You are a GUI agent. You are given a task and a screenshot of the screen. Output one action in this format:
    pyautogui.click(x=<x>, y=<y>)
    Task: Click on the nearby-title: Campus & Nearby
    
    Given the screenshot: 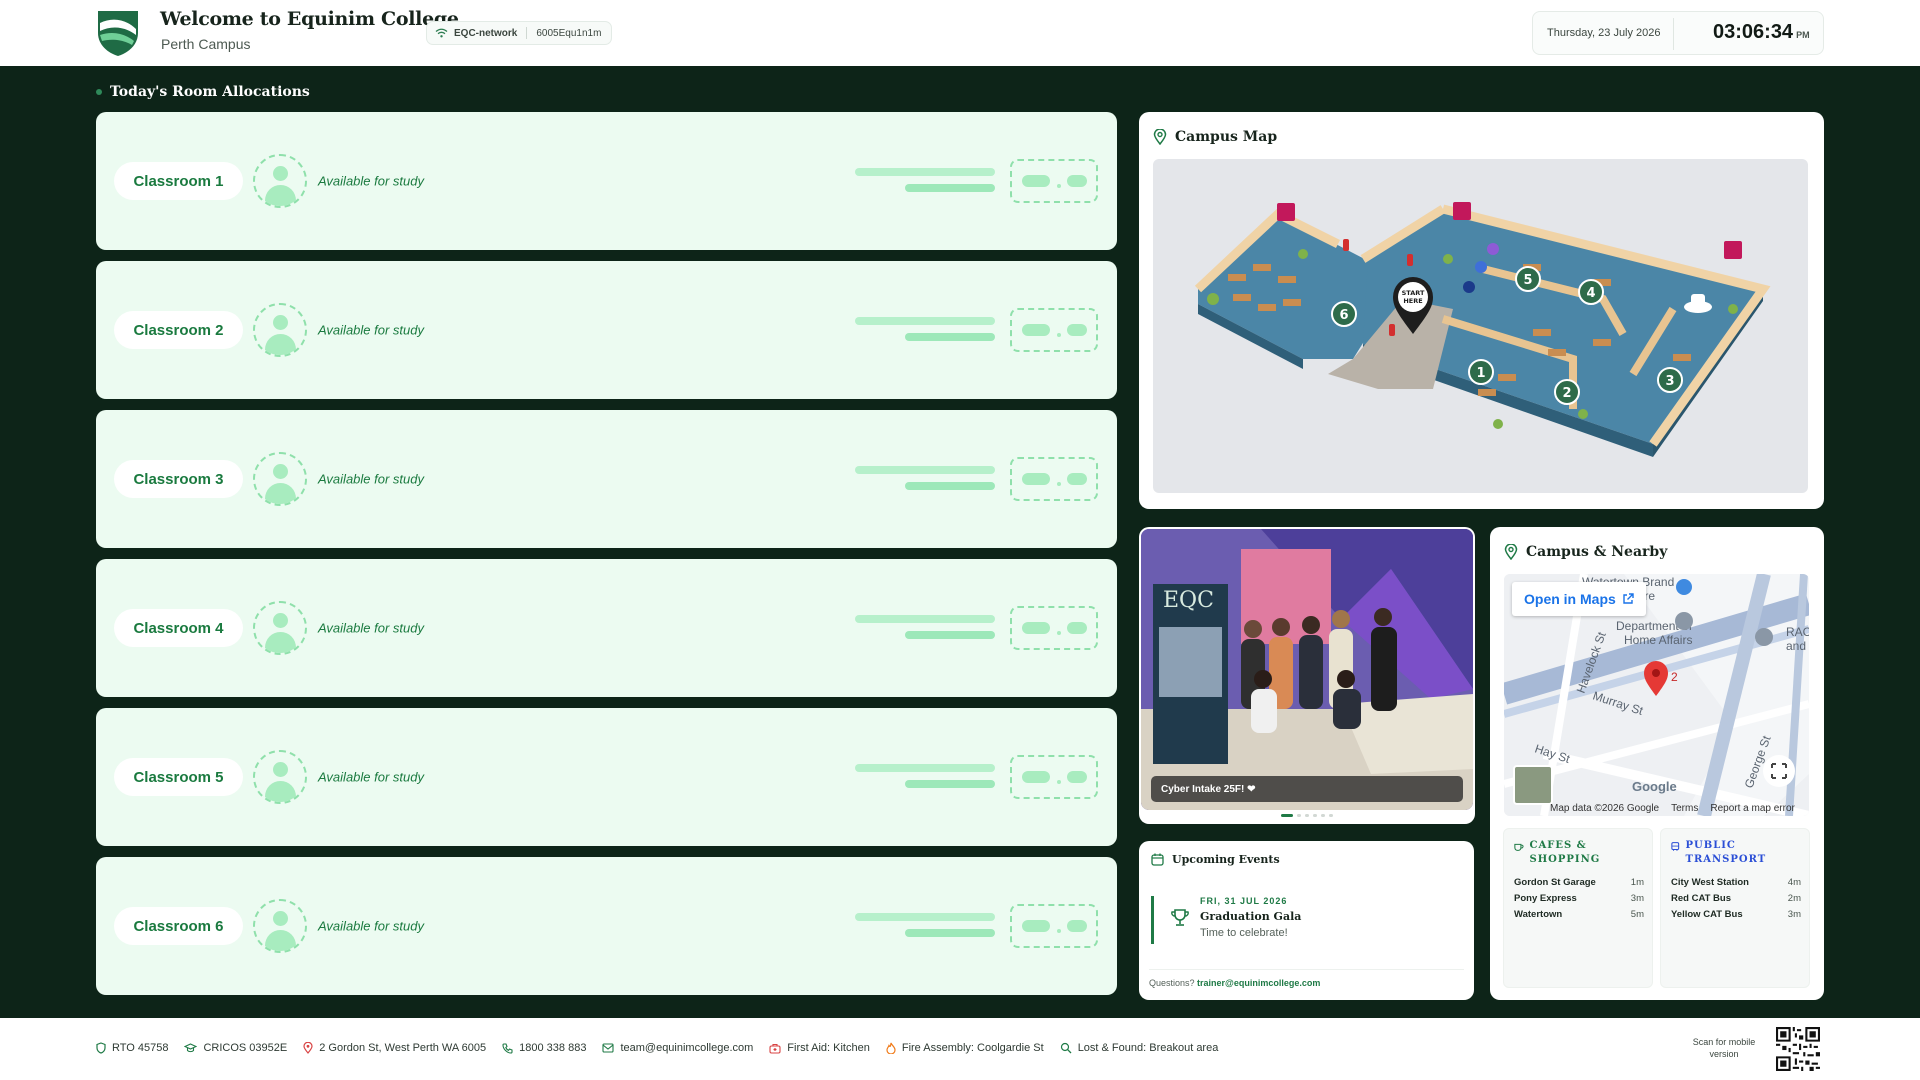 What is the action you would take?
    pyautogui.click(x=1585, y=552)
    